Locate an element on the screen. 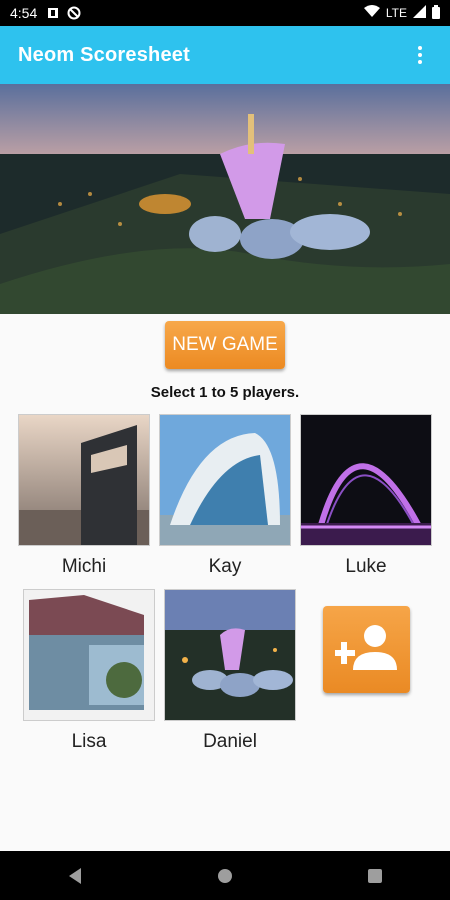 This screenshot has height=900, width=450. player-name: Kay is located at coordinates (225, 566).